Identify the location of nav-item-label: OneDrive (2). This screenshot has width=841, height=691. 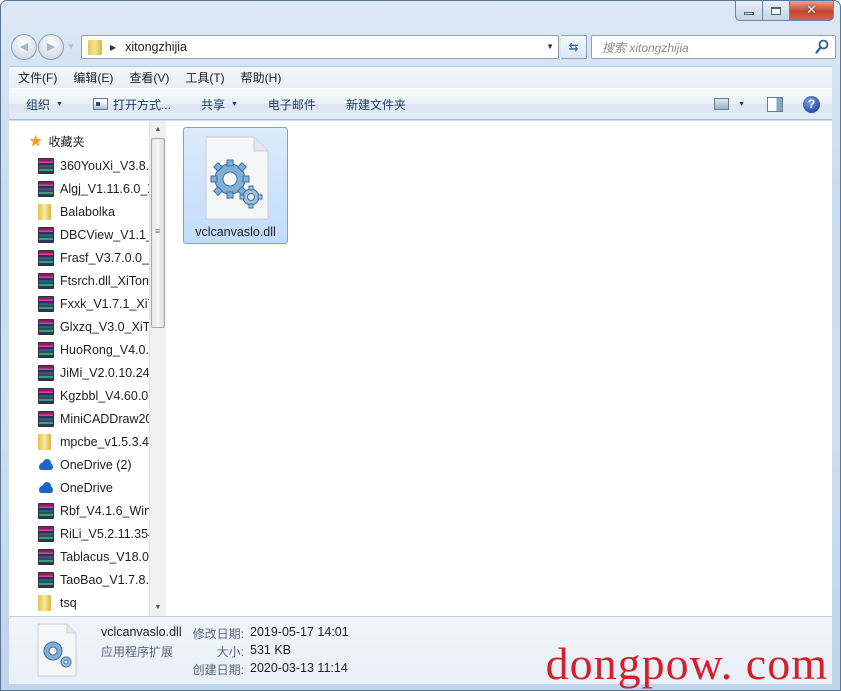
(96, 464).